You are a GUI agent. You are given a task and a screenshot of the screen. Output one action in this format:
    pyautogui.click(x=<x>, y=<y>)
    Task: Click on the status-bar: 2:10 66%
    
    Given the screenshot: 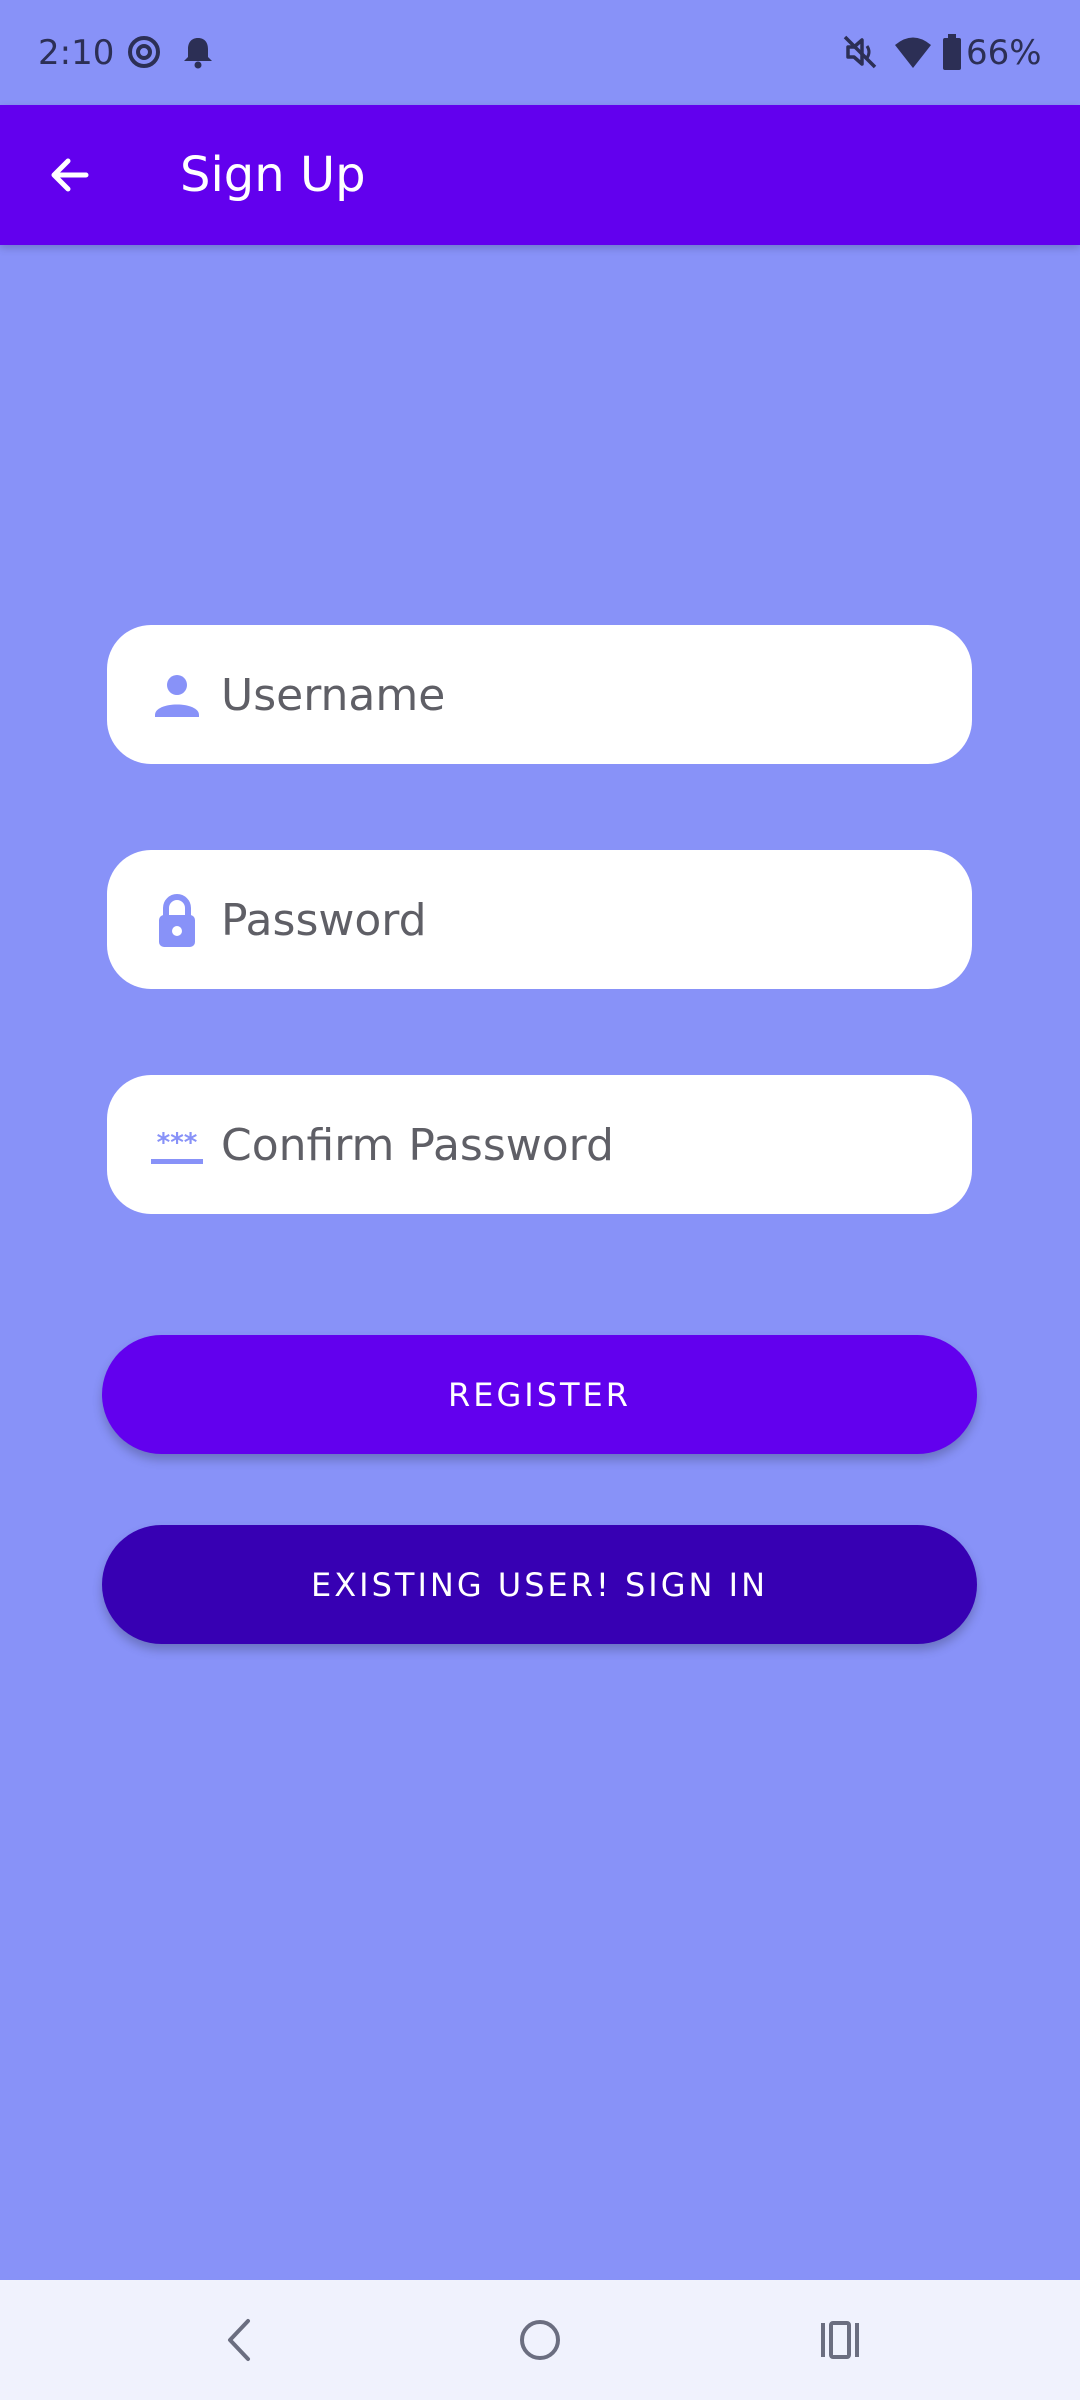 What is the action you would take?
    pyautogui.click(x=540, y=52)
    